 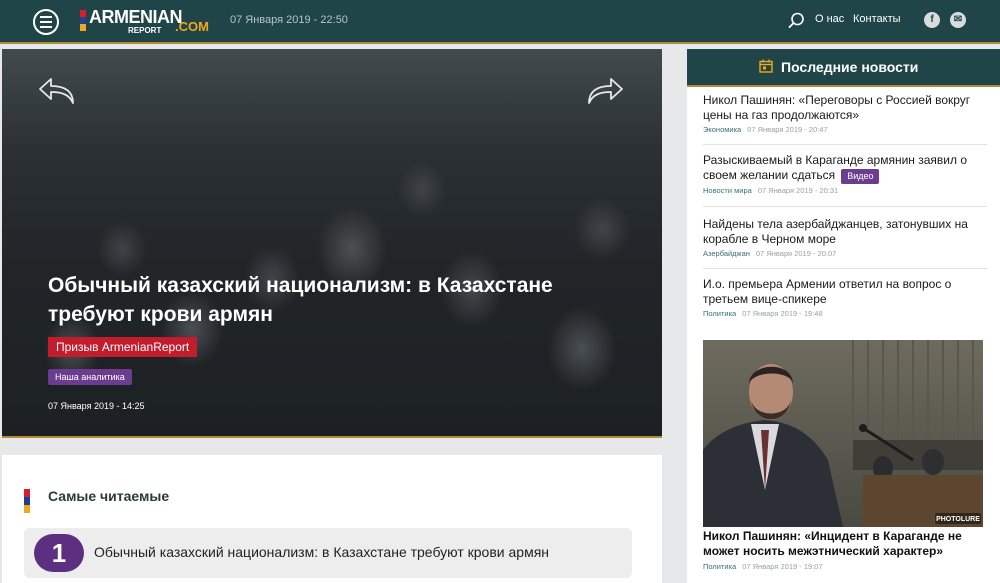 What do you see at coordinates (289, 20) in the screenshot?
I see `header-datetime: 07 Января 2019 - 22:50` at bounding box center [289, 20].